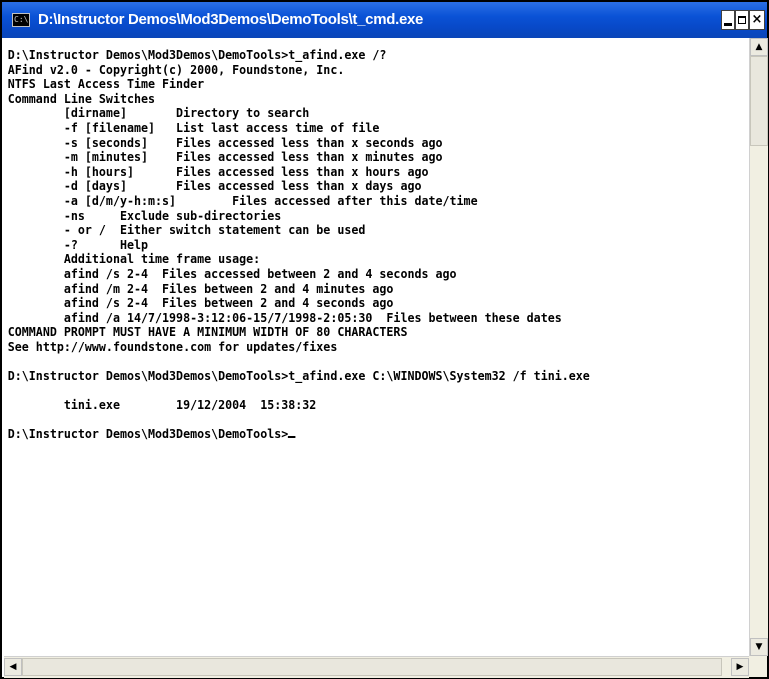 The width and height of the screenshot is (769, 679). What do you see at coordinates (759, 47) in the screenshot?
I see `scroll-up-button: ▲` at bounding box center [759, 47].